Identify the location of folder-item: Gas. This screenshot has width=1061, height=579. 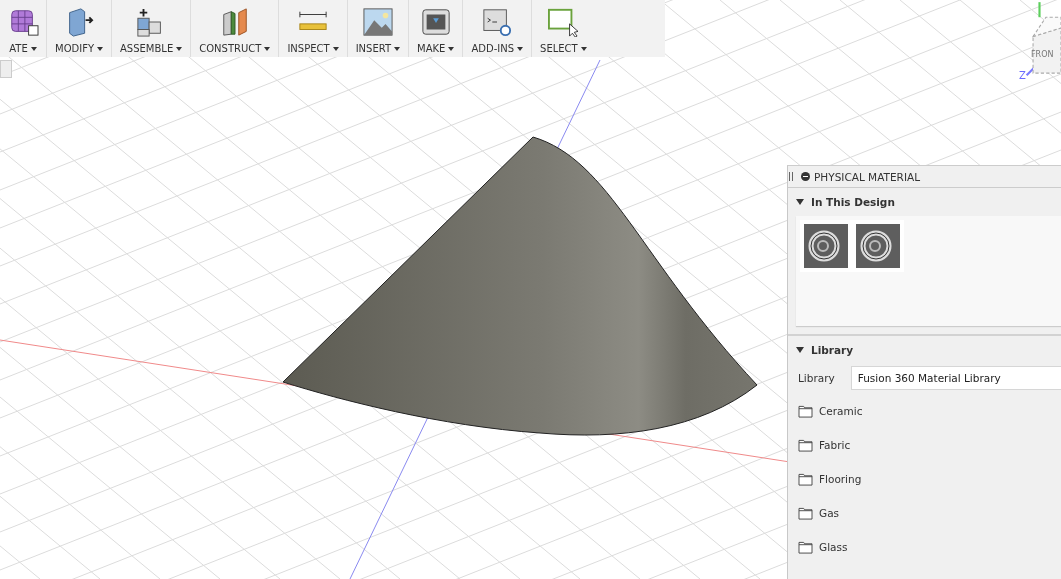
(819, 513).